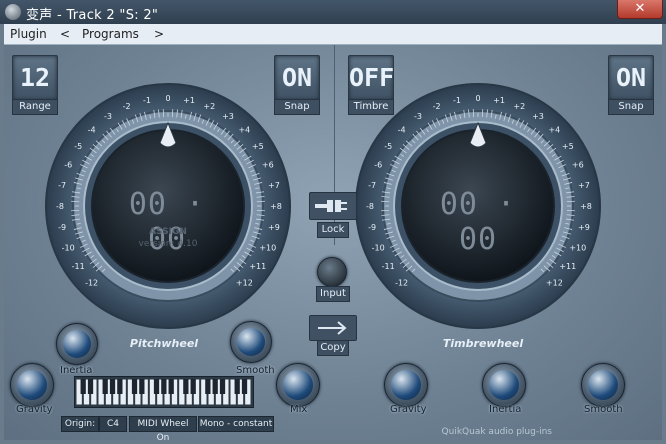 This screenshot has width=666, height=444. Describe the element at coordinates (478, 222) in the screenshot. I see `timbre-display: 00 · 00` at that location.